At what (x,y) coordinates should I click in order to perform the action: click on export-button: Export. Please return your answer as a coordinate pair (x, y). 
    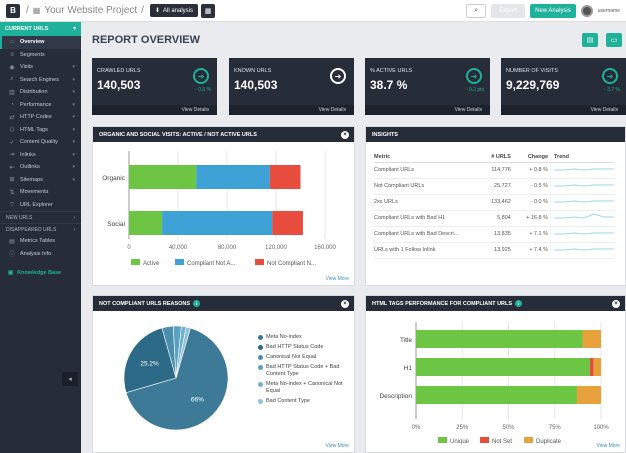
    Looking at the image, I should click on (508, 11).